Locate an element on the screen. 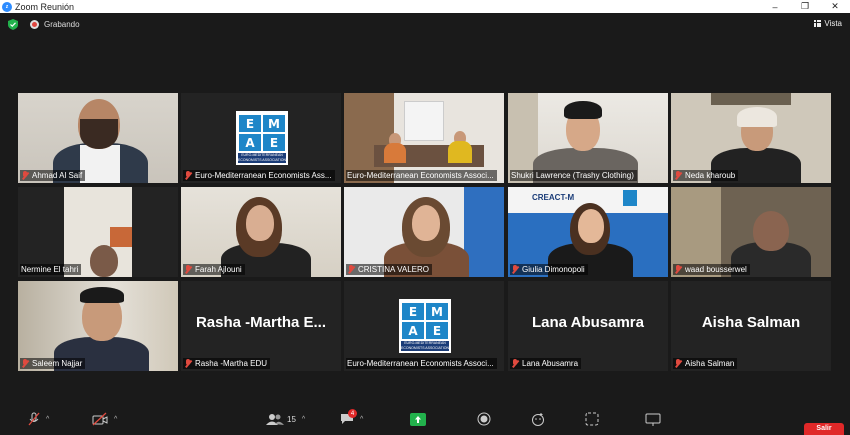  share-screen-button is located at coordinates (418, 419).